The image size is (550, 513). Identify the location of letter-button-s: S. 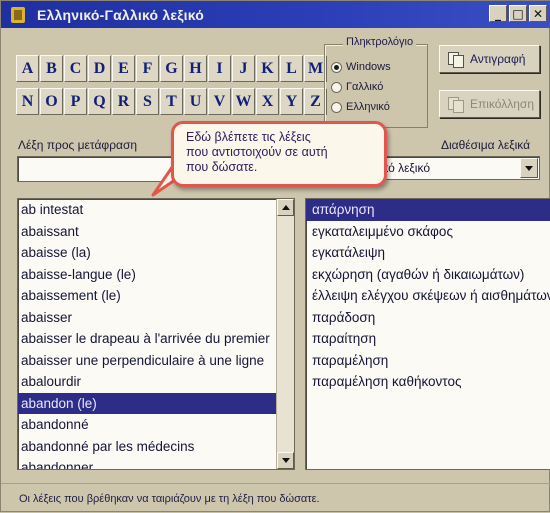
(147, 101).